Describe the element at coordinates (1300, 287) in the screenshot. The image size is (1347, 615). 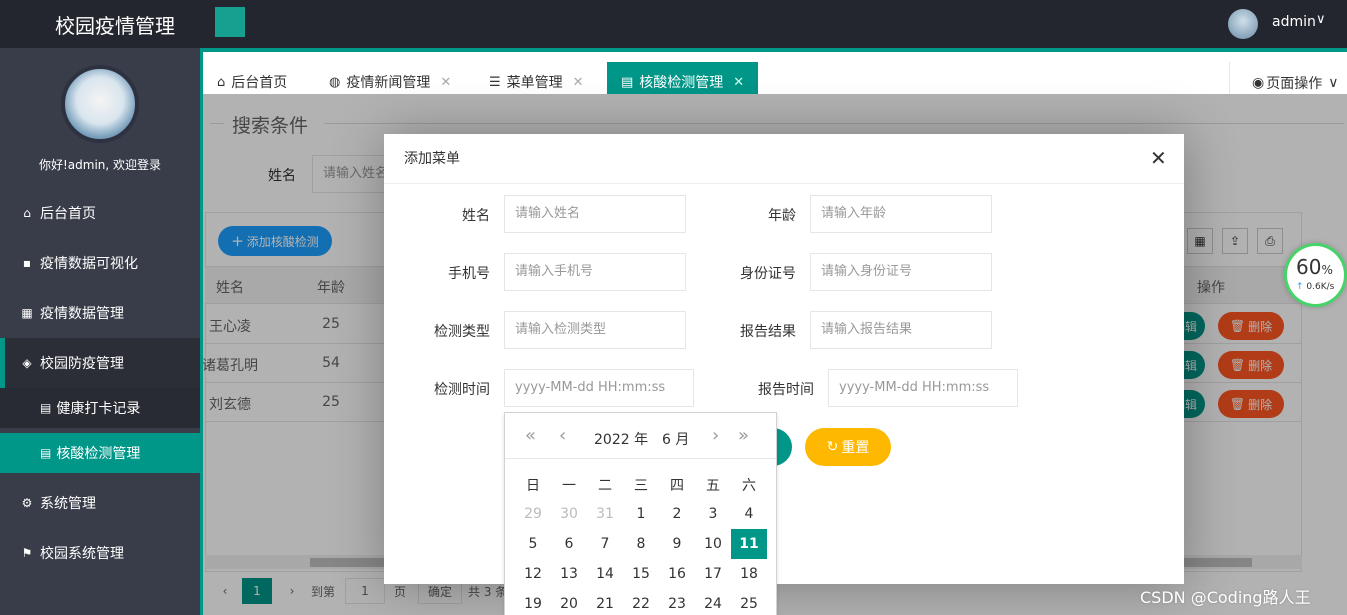
I see `arrow-up-icon: ↑` at that location.